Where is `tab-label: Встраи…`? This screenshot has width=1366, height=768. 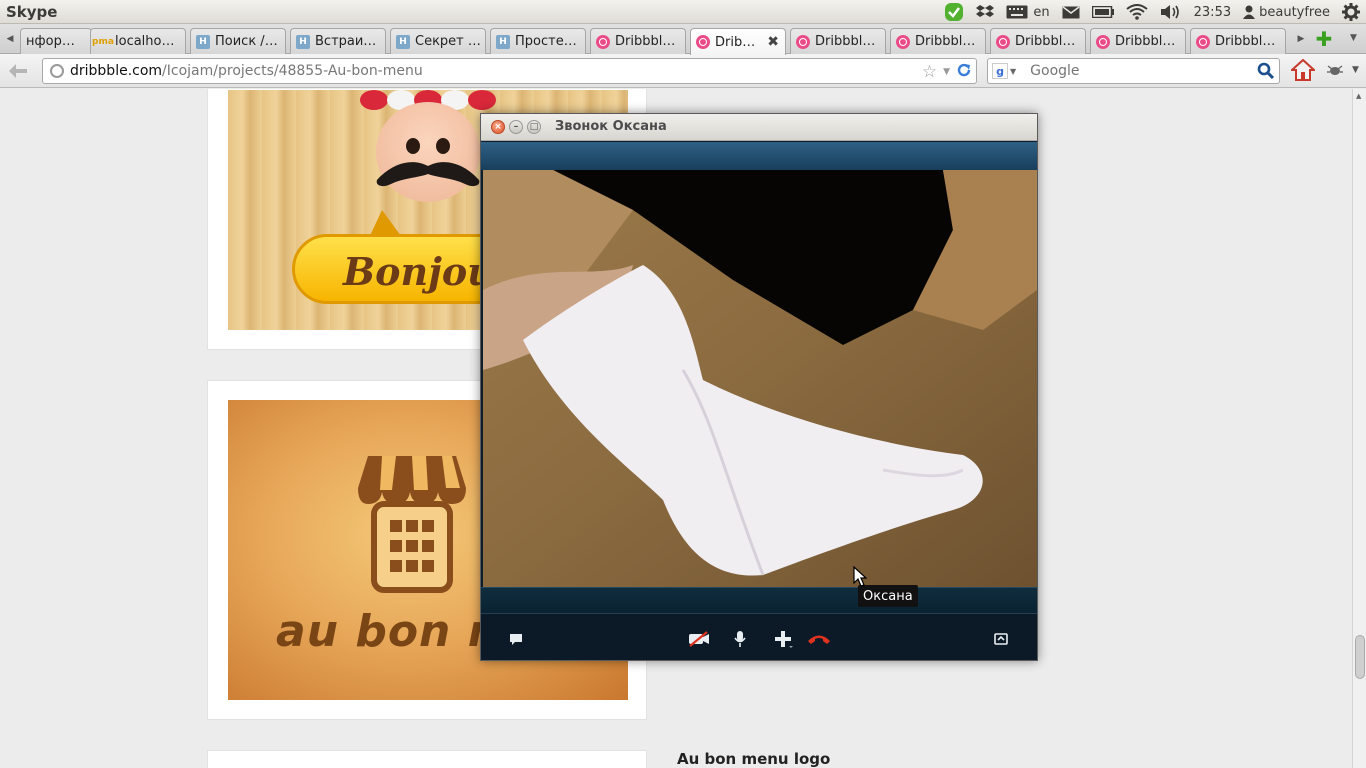
tab-label: Встраи… is located at coordinates (346, 41).